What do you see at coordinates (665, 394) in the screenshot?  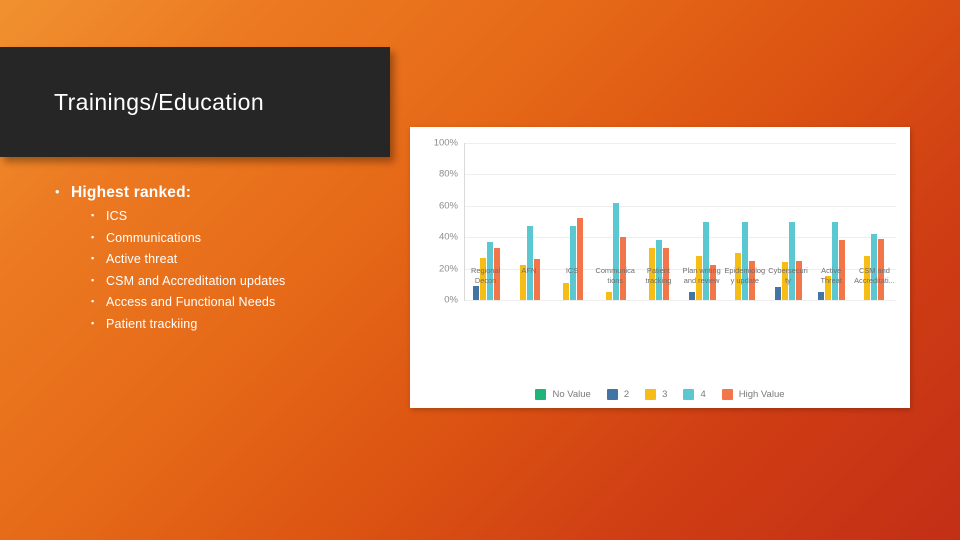 I see `legend-label: 3` at bounding box center [665, 394].